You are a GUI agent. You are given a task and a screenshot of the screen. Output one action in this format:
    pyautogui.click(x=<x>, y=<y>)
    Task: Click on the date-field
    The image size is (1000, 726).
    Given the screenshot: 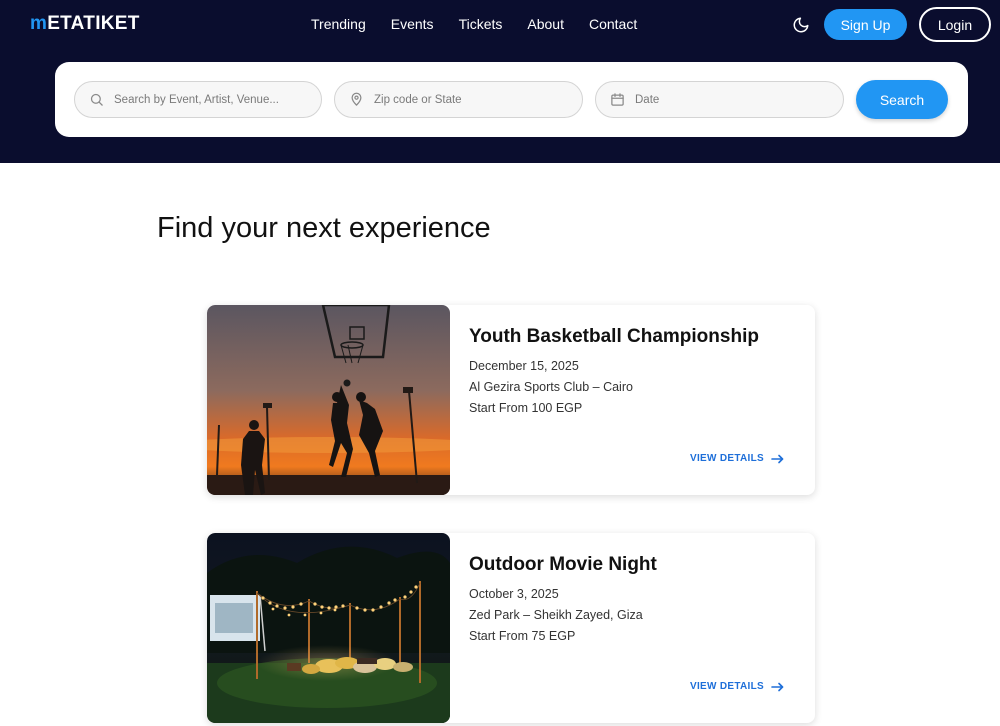 What is the action you would take?
    pyautogui.click(x=719, y=99)
    